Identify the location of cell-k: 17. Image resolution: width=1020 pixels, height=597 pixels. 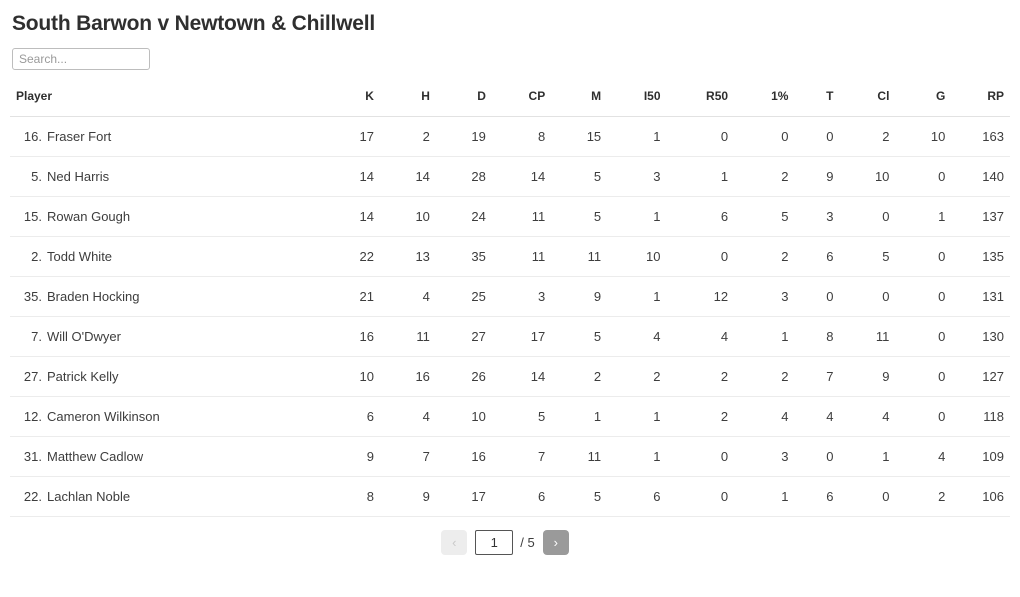
(368, 136).